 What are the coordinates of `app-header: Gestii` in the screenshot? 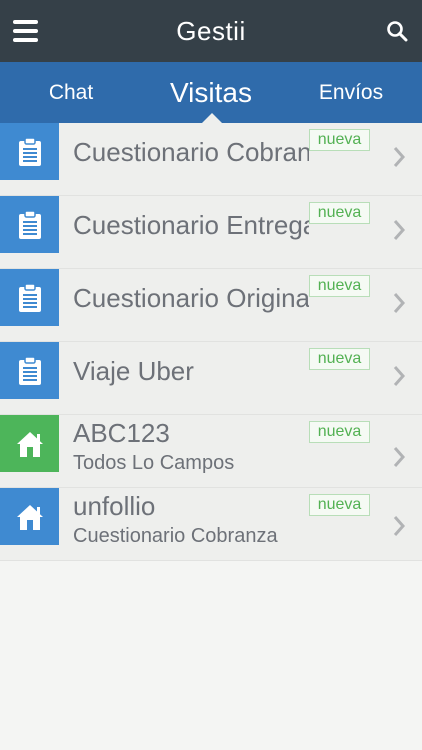 It's located at (211, 31).